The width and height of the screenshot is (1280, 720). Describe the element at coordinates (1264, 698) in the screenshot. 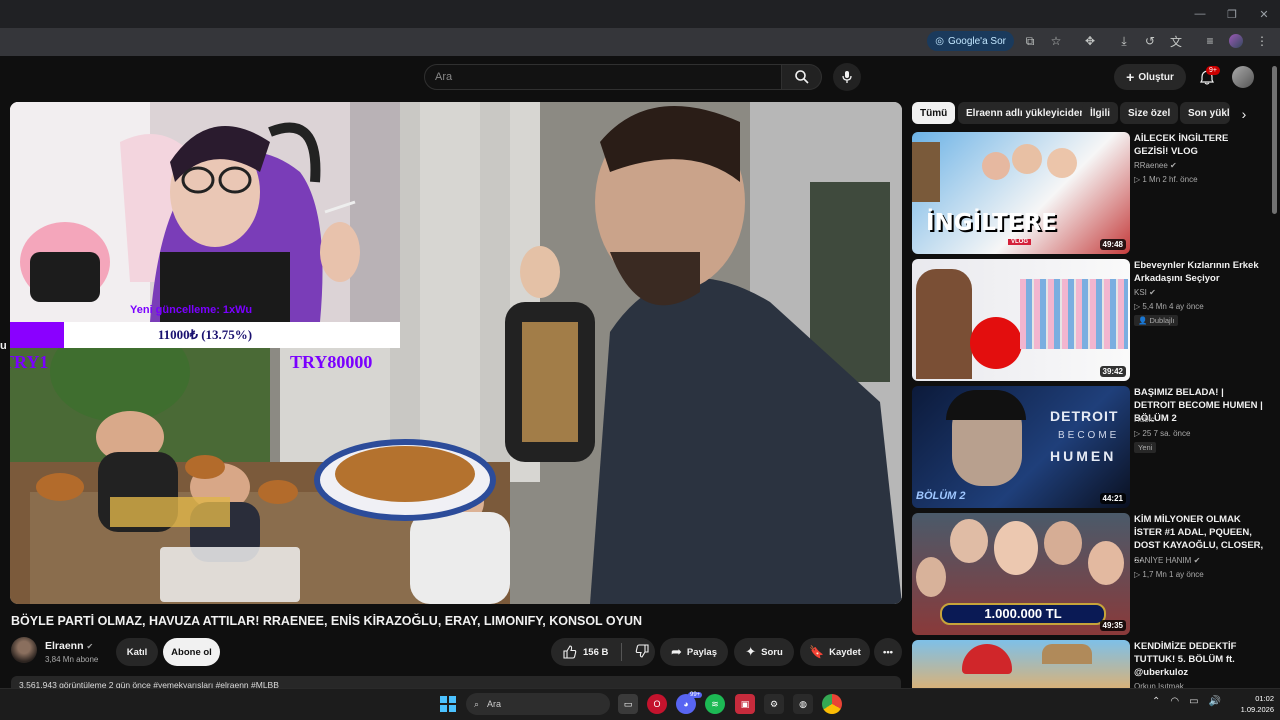

I see `clock-time: 01:02` at that location.